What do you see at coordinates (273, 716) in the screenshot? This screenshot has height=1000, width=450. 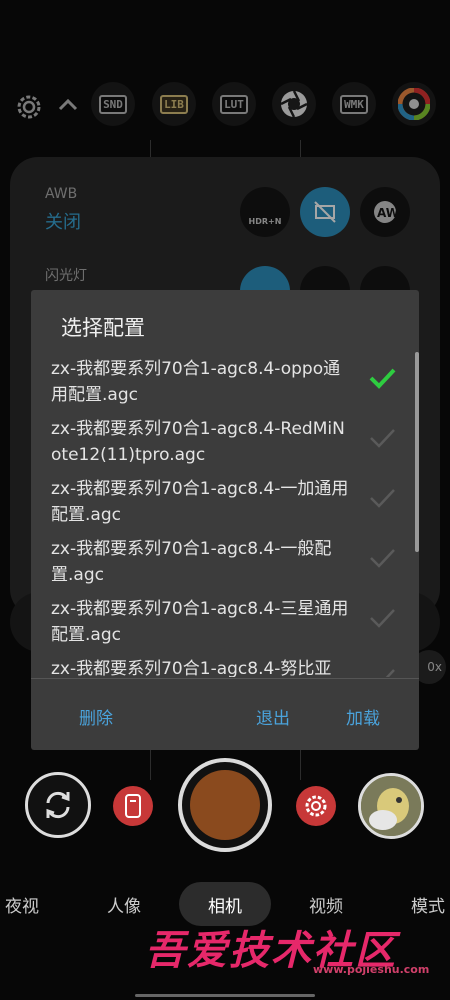 I see `exit-button: 退出` at bounding box center [273, 716].